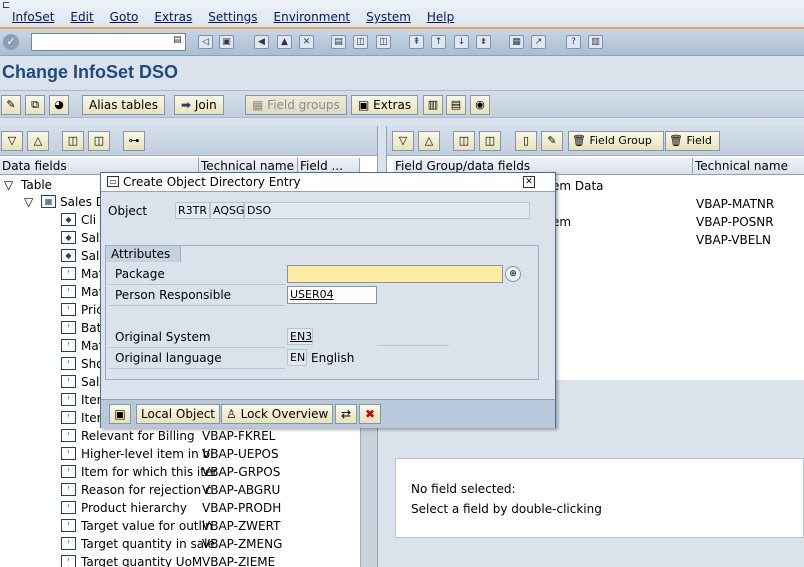 This screenshot has height=567, width=804. What do you see at coordinates (123, 105) in the screenshot?
I see `alias-tables-button: Alias tables` at bounding box center [123, 105].